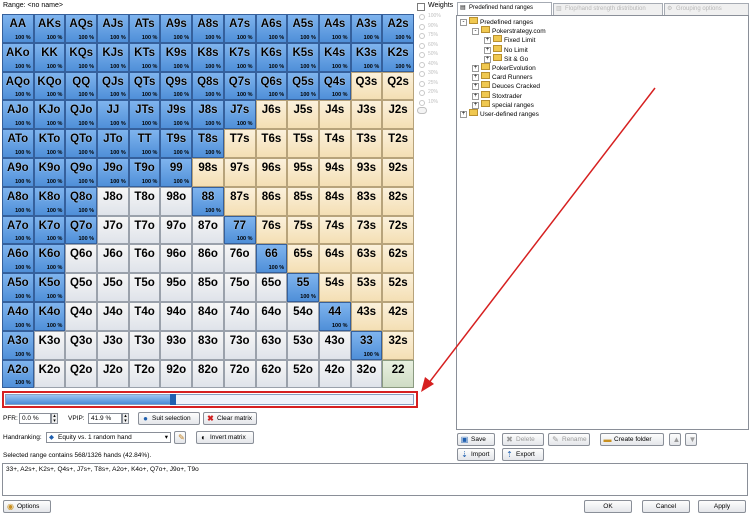  I want to click on hand-cell: Q3o, so click(81, 345).